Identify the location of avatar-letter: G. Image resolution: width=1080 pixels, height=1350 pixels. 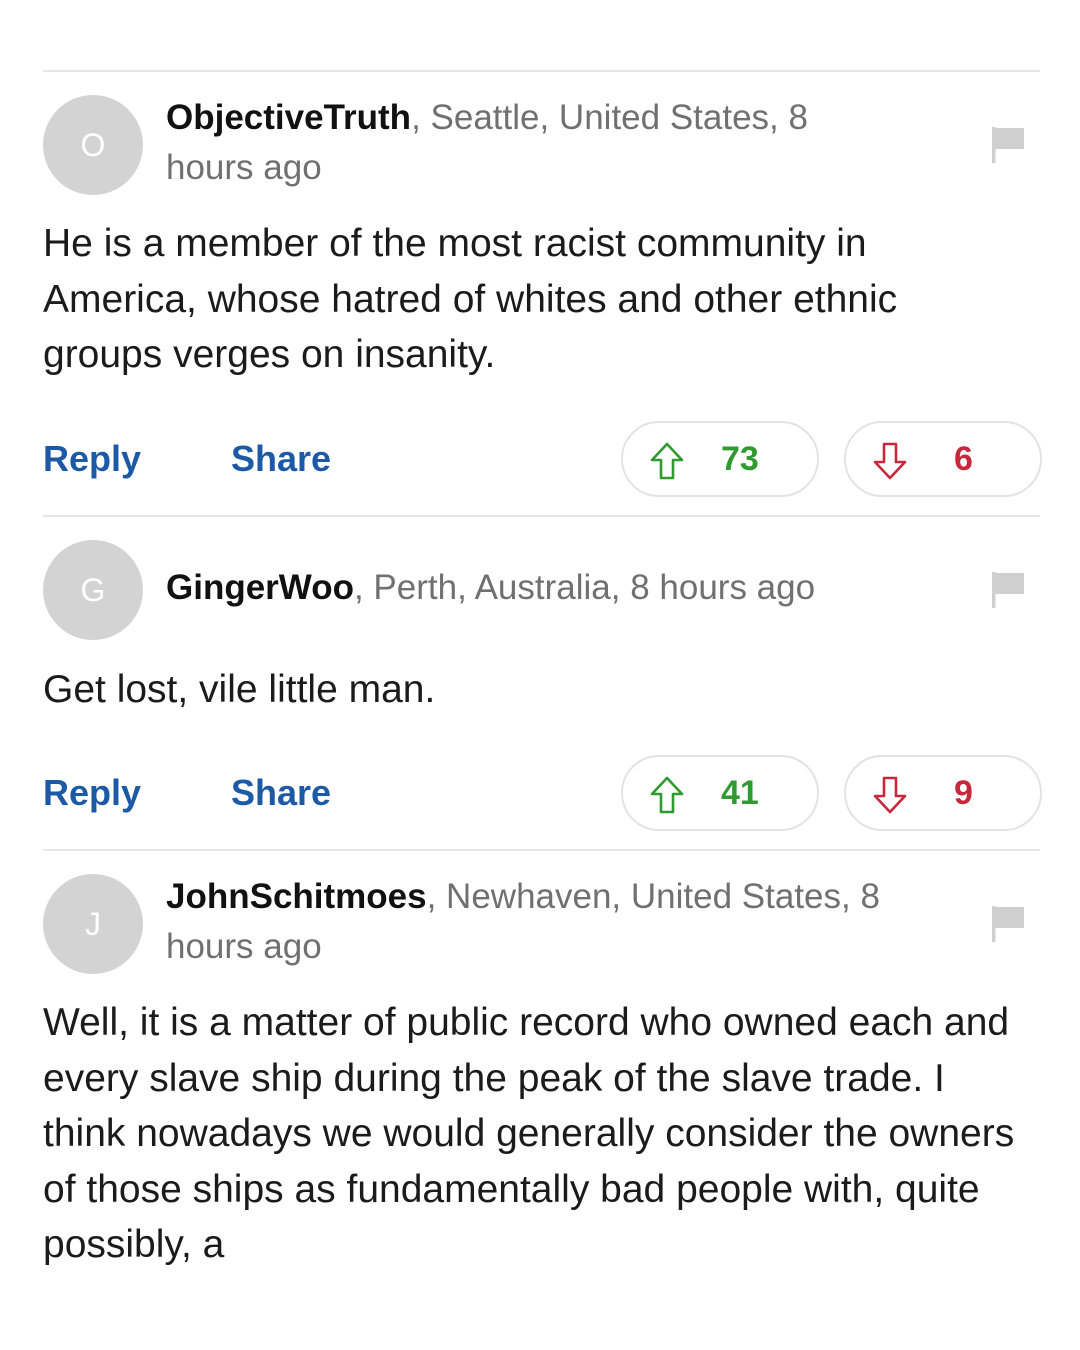
(93, 589).